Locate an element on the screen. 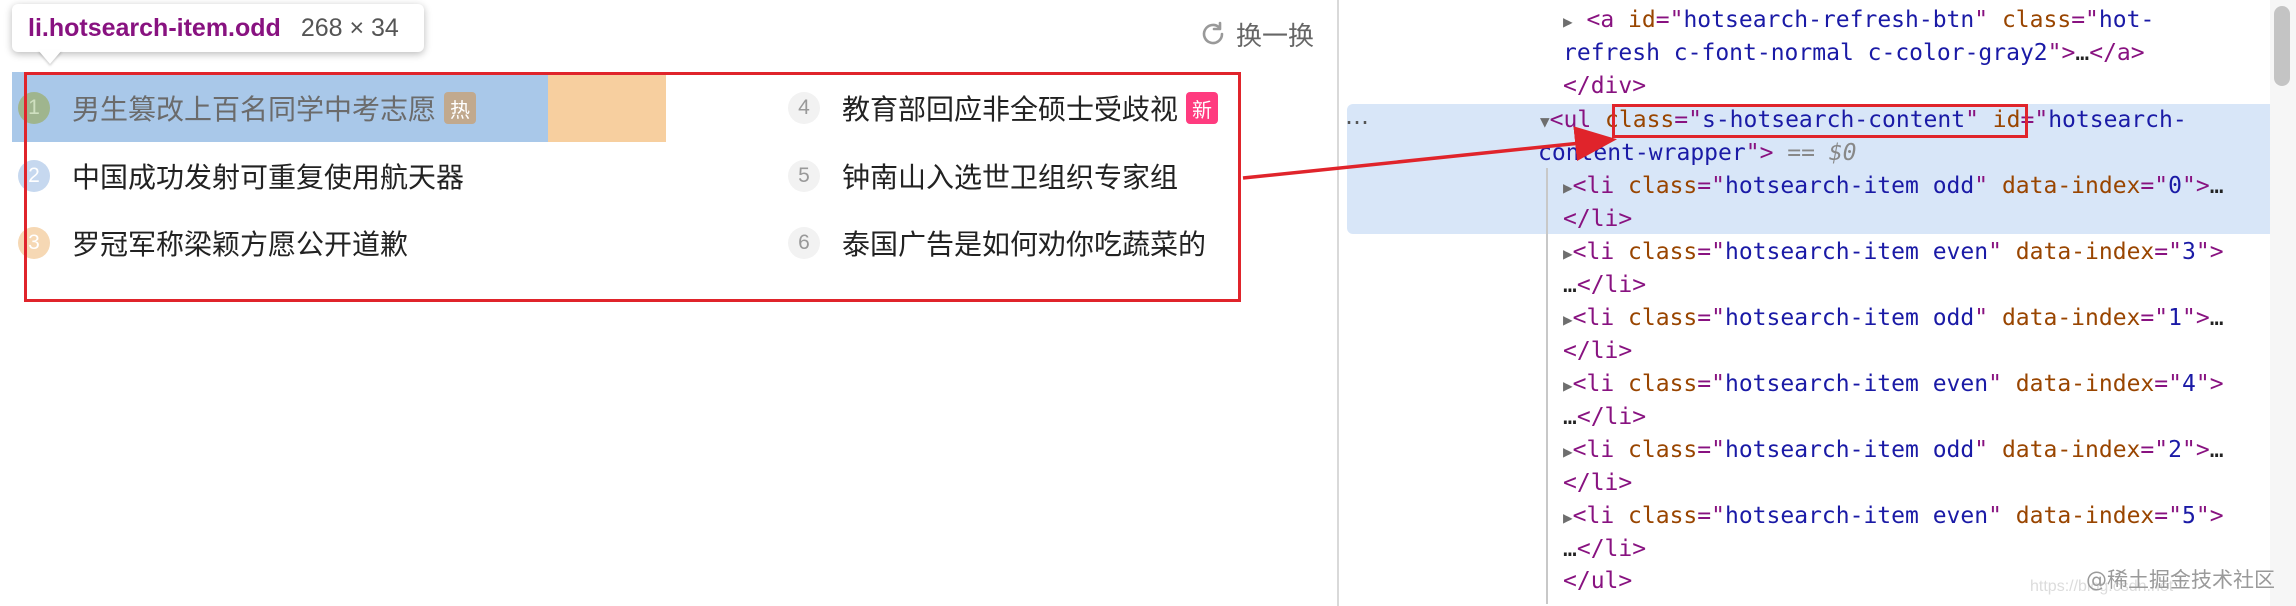 This screenshot has width=2296, height=606. tooltip-selector: li.hotsearch-item.odd is located at coordinates (154, 27).